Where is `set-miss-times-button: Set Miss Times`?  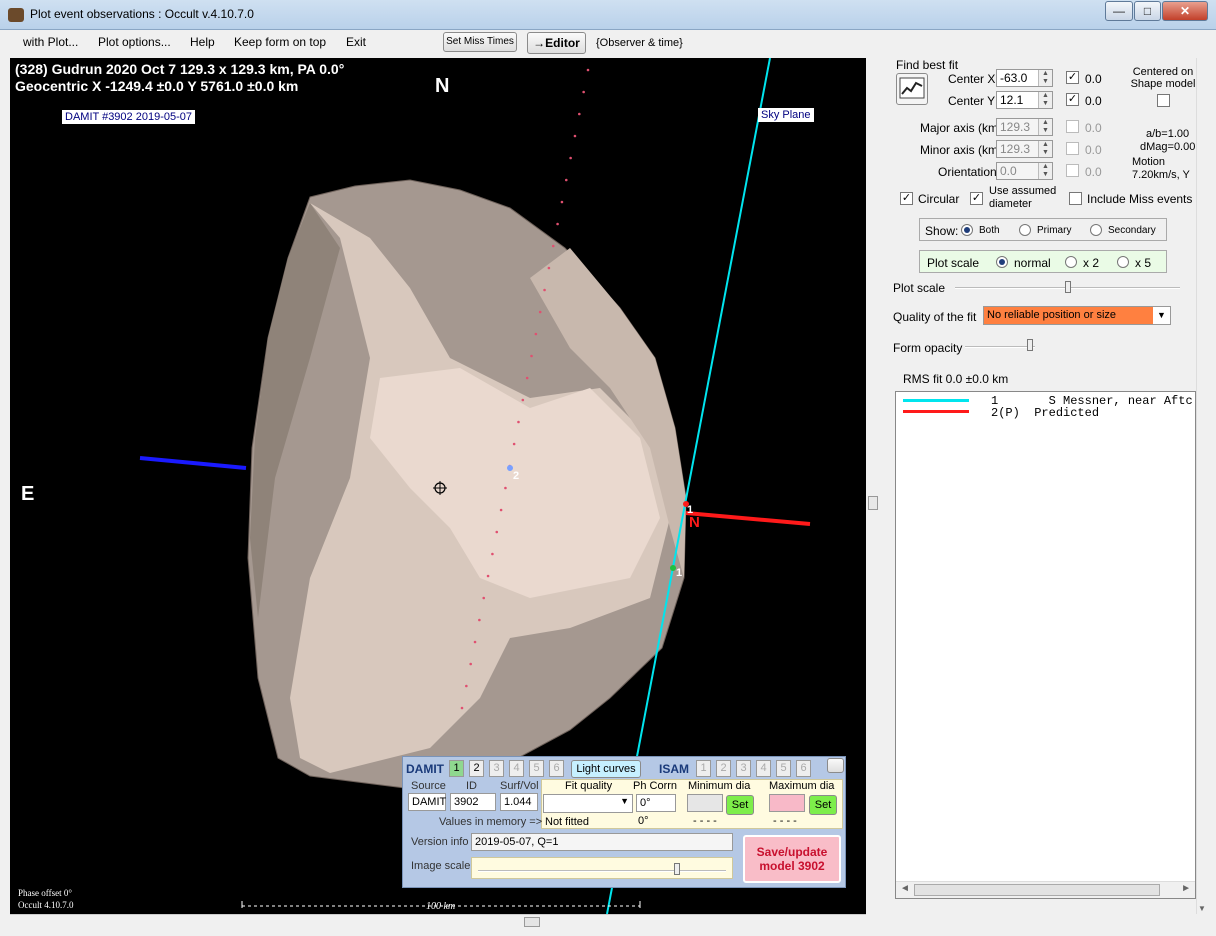
set-miss-times-button: Set Miss Times is located at coordinates (480, 42).